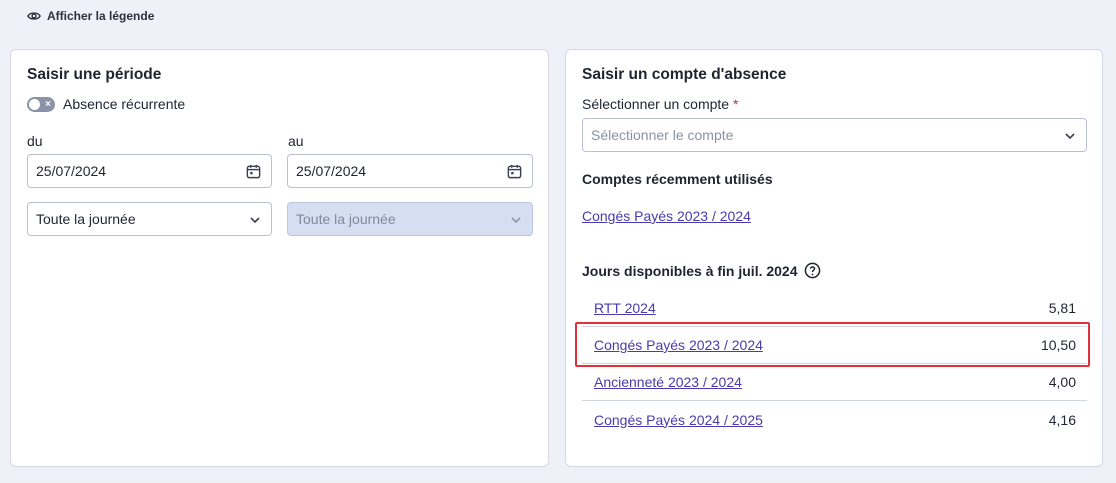  I want to click on from-date-input: 25/07/2024, so click(149, 171).